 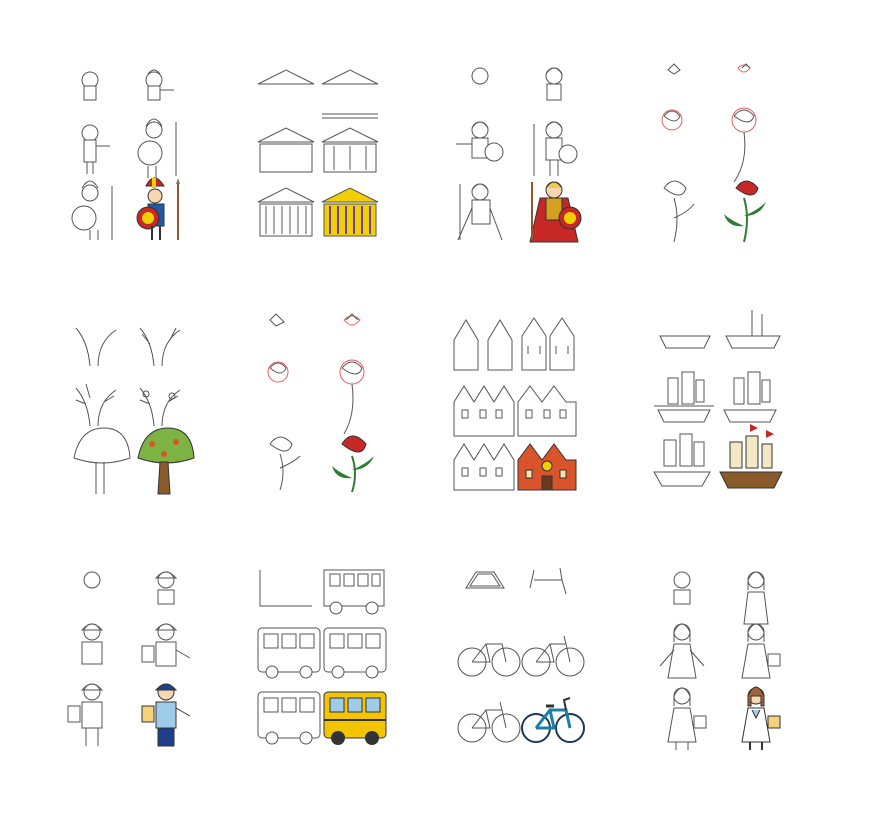 I want to click on card-town-houses, so click(x=518, y=399).